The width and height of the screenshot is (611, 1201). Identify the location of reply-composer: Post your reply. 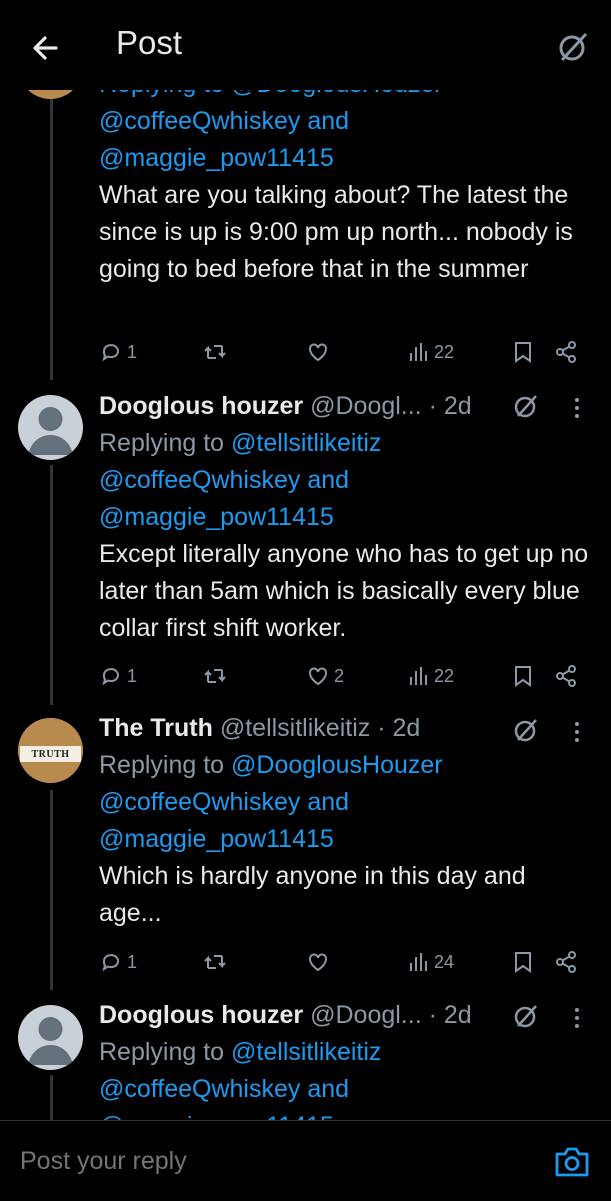
(305, 1160).